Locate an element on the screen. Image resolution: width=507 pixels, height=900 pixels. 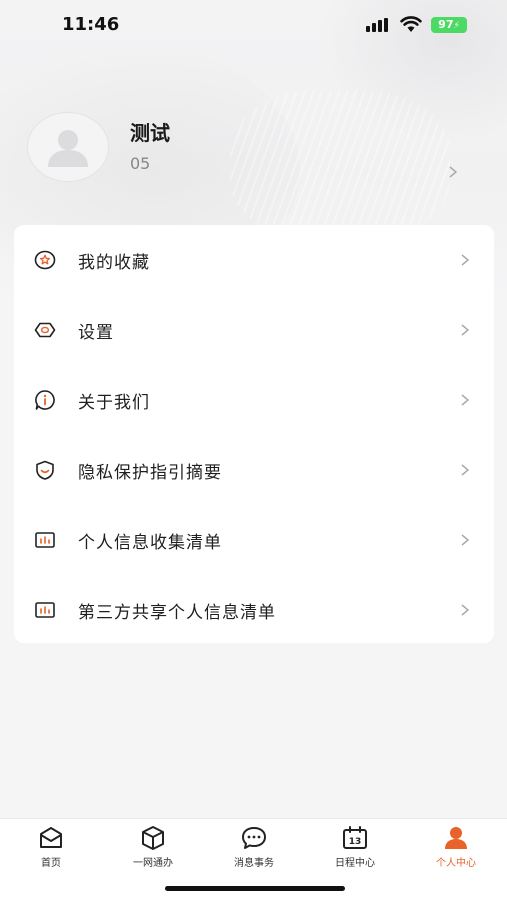
person-icon is located at coordinates (456, 838).